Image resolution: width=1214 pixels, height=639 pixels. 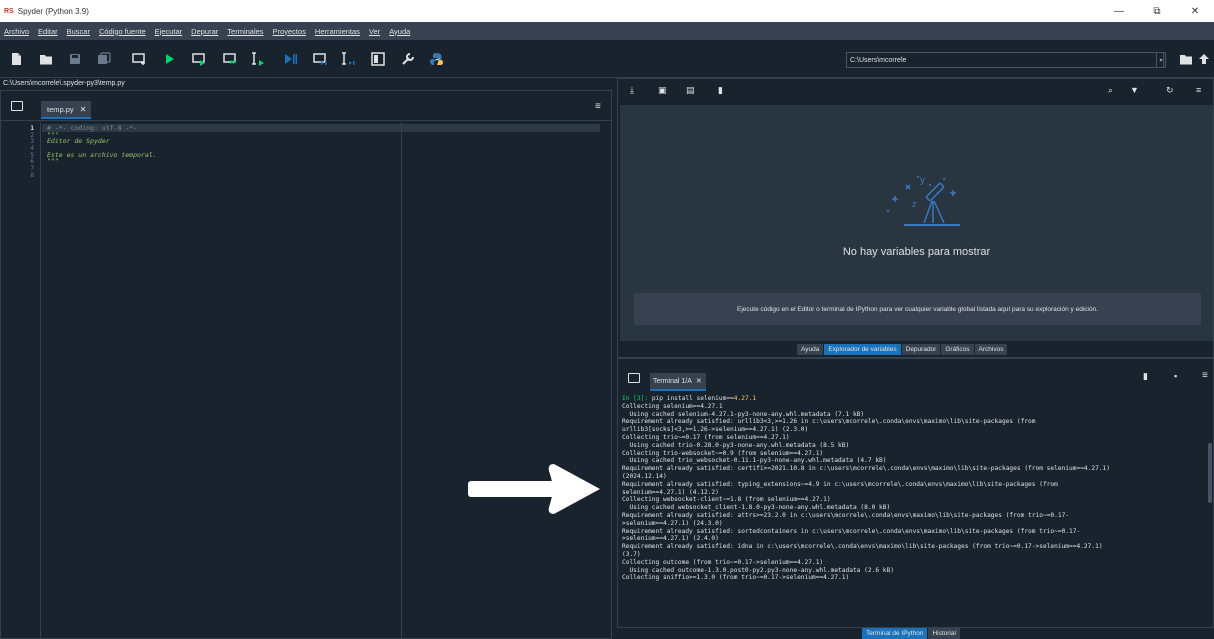 I want to click on remove-all-variables-icon: ▮, so click(x=720, y=90).